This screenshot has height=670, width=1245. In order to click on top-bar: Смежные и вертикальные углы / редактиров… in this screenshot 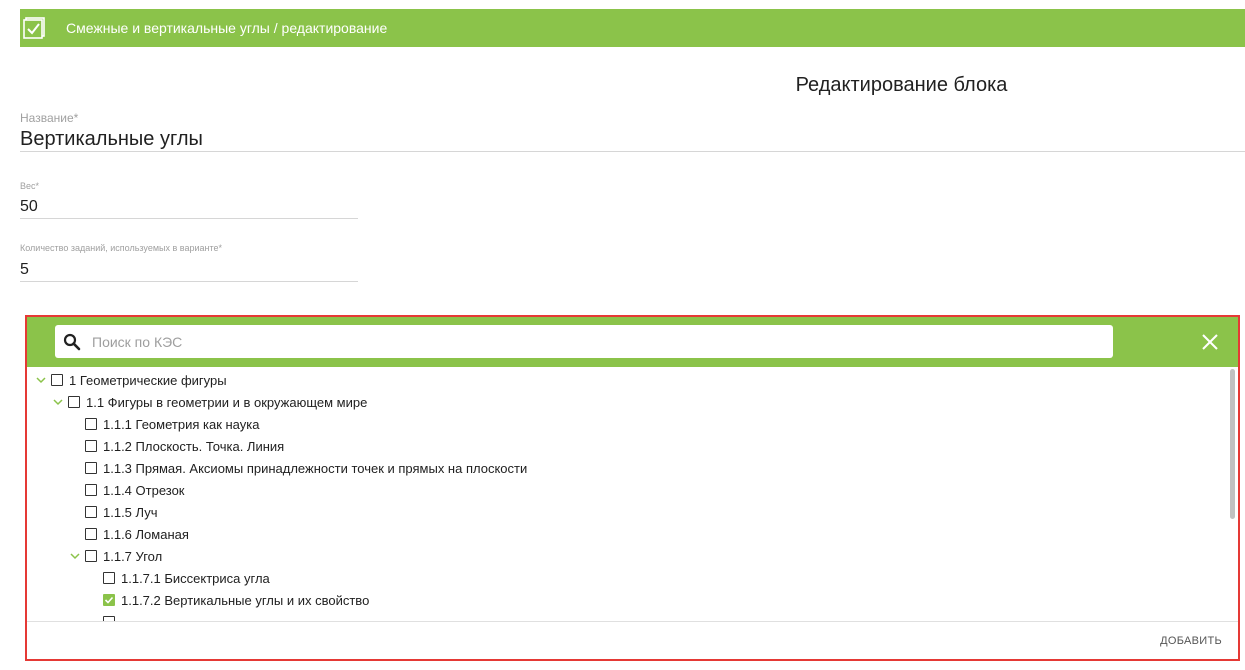, I will do `click(632, 28)`.